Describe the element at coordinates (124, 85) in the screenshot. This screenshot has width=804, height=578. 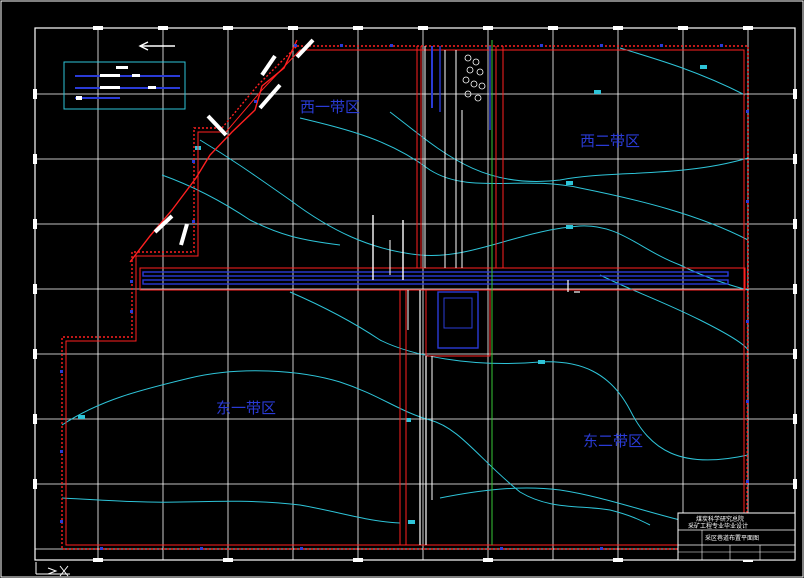
I see `legend` at that location.